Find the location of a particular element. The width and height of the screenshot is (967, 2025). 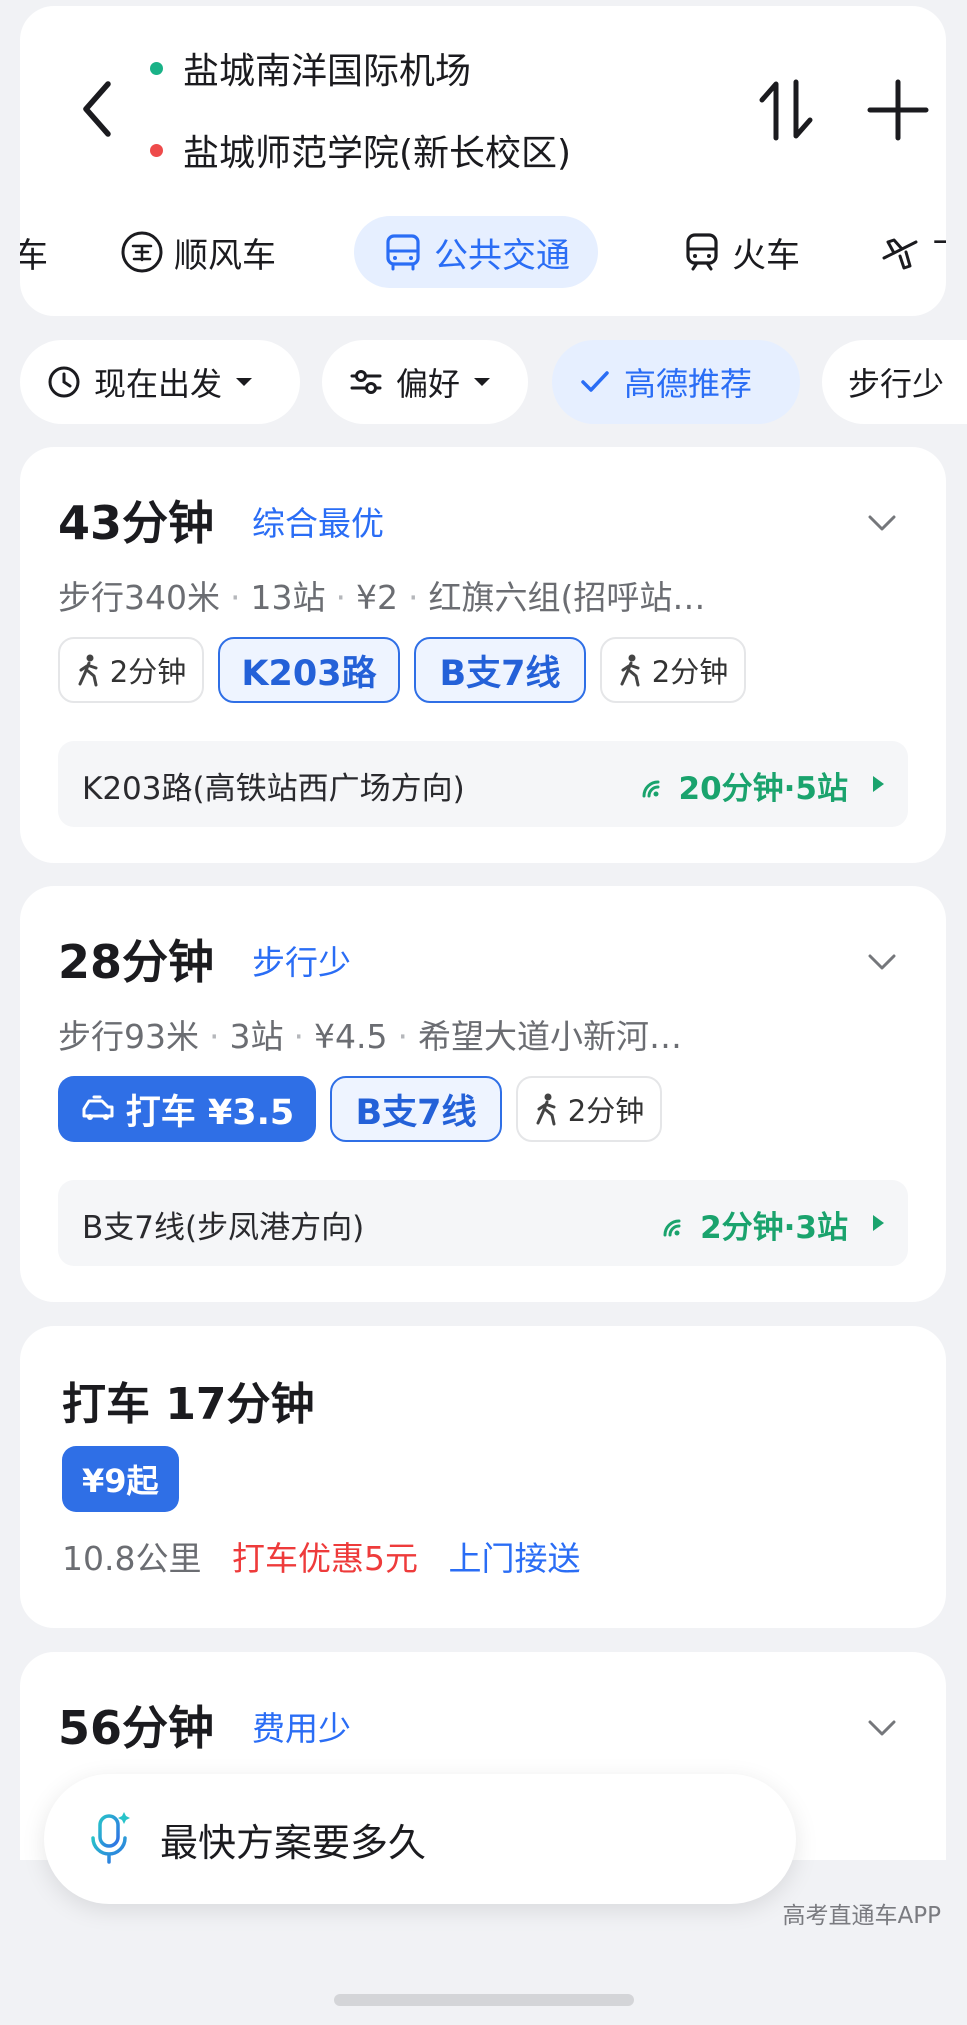

bus-icon is located at coordinates (403, 252).